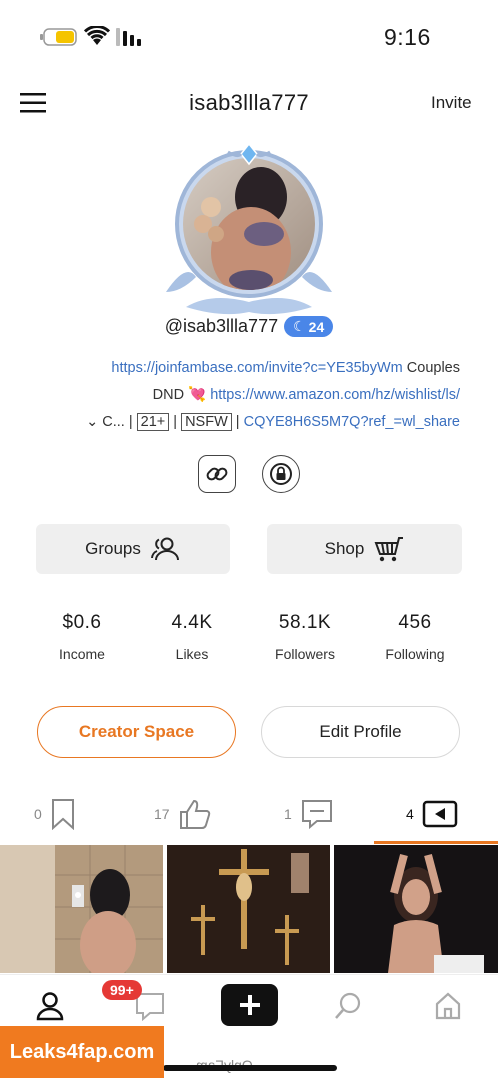  I want to click on edit-profile-button: Edit Profile, so click(360, 732).